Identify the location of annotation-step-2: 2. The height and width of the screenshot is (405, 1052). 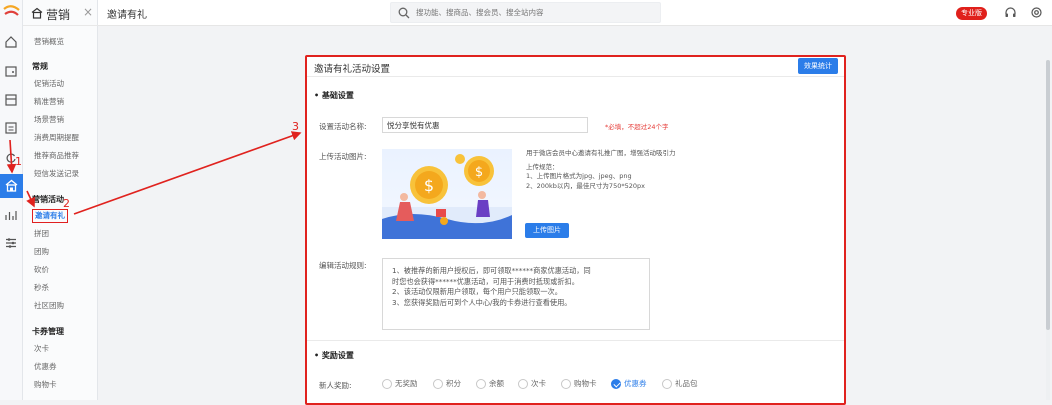
(66, 203).